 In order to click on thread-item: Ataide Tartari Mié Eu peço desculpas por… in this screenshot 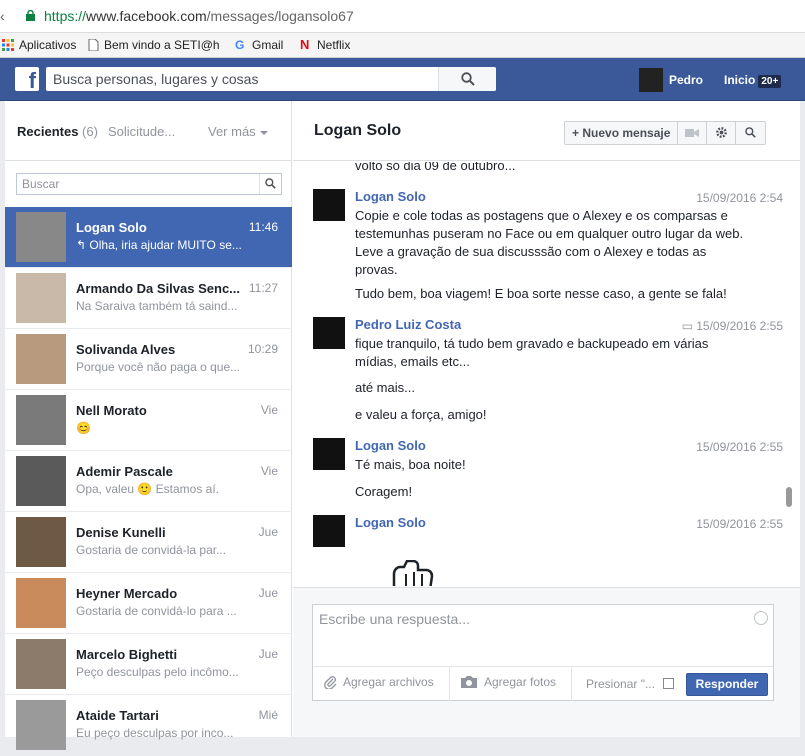, I will do `click(148, 725)`.